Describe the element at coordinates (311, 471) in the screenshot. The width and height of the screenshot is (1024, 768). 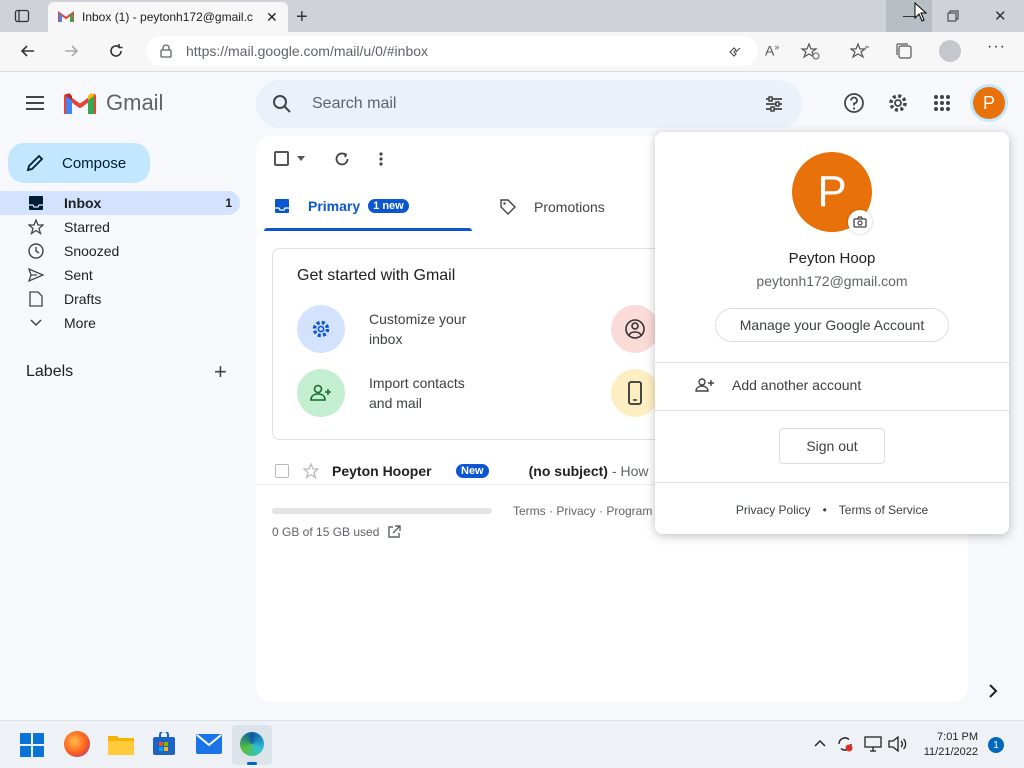
I see `star-icon` at that location.